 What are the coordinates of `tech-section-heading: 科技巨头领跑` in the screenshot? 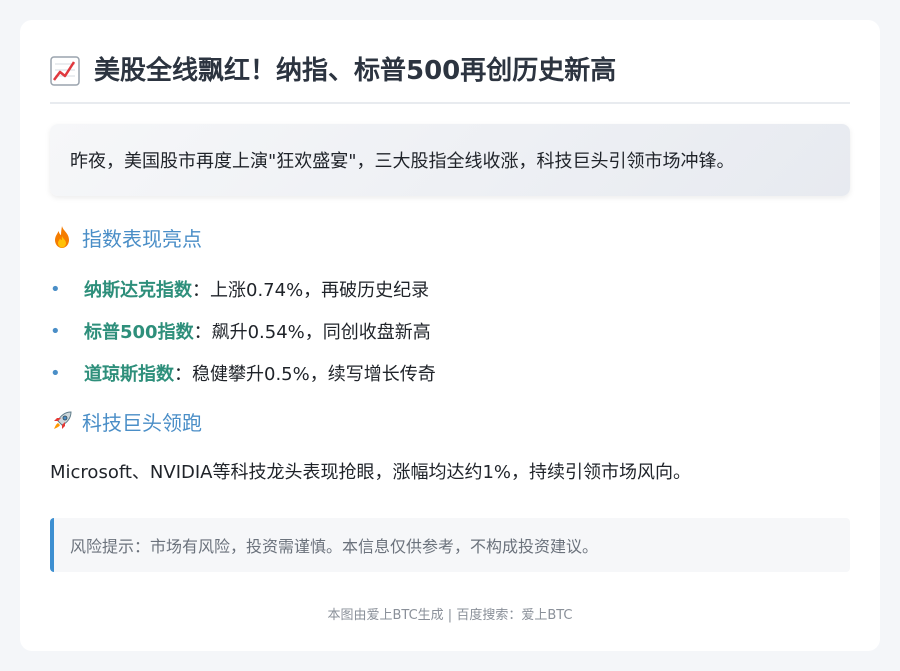 It's located at (126, 421).